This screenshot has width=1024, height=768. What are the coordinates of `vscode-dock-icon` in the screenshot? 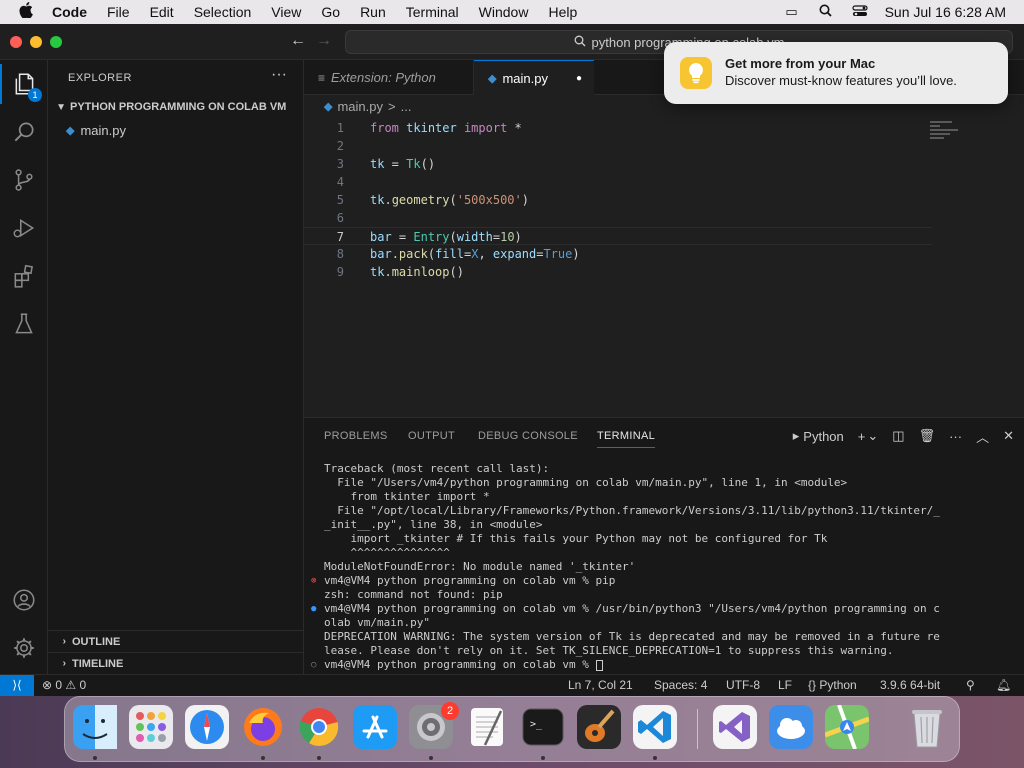 It's located at (655, 727).